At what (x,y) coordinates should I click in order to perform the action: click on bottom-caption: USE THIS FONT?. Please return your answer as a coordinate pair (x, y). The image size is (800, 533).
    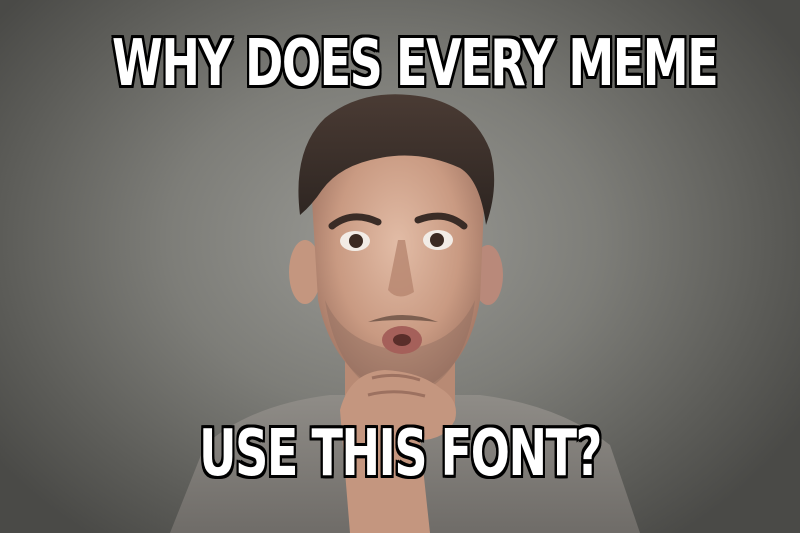
    Looking at the image, I should click on (400, 454).